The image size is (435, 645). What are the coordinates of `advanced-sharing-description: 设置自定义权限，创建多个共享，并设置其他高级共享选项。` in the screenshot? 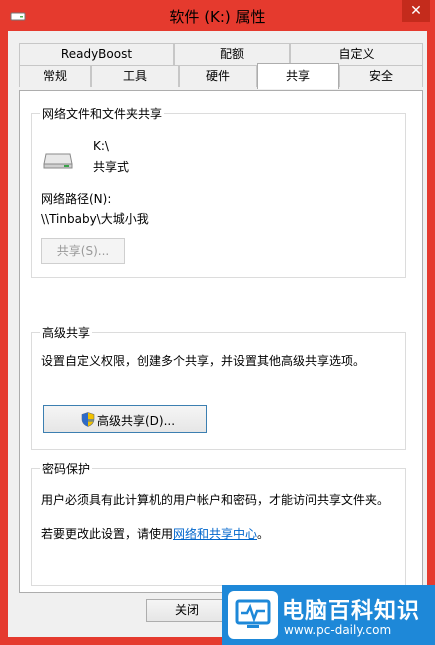 It's located at (203, 361).